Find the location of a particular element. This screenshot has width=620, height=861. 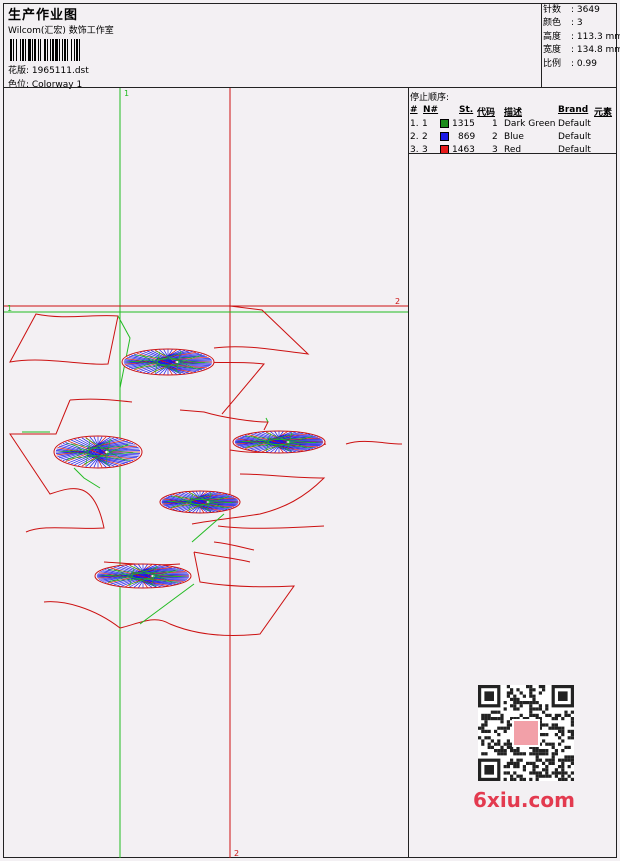

col-element: 元素 is located at coordinates (603, 113).